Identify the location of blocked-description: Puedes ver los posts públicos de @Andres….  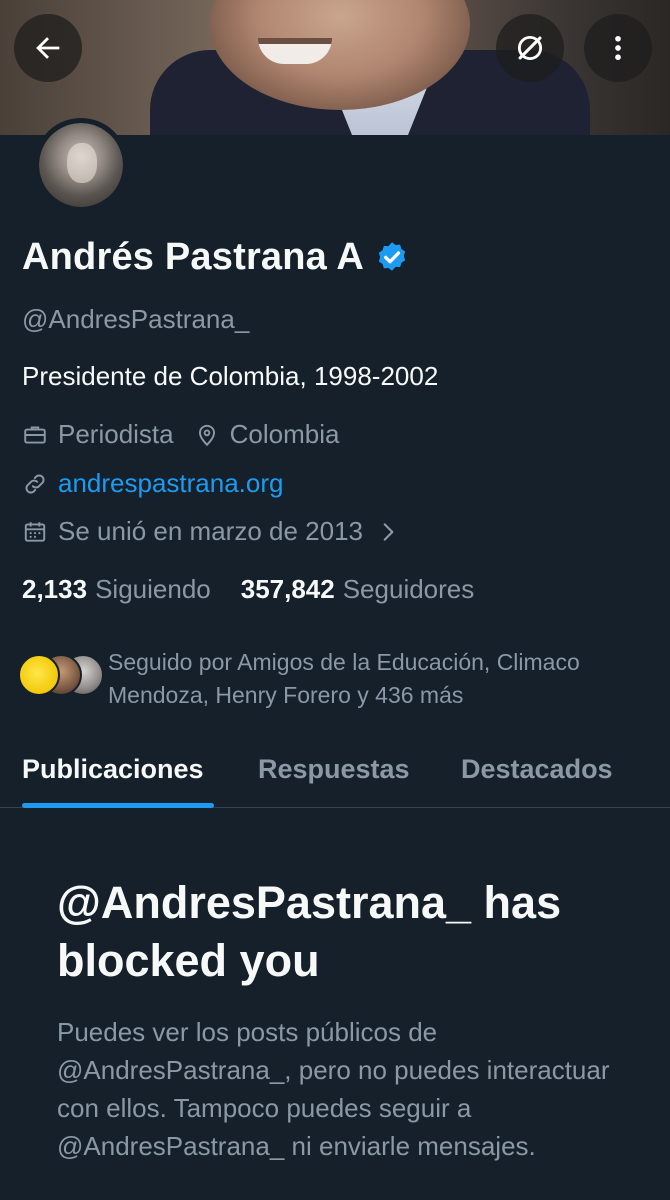
(333, 1089).